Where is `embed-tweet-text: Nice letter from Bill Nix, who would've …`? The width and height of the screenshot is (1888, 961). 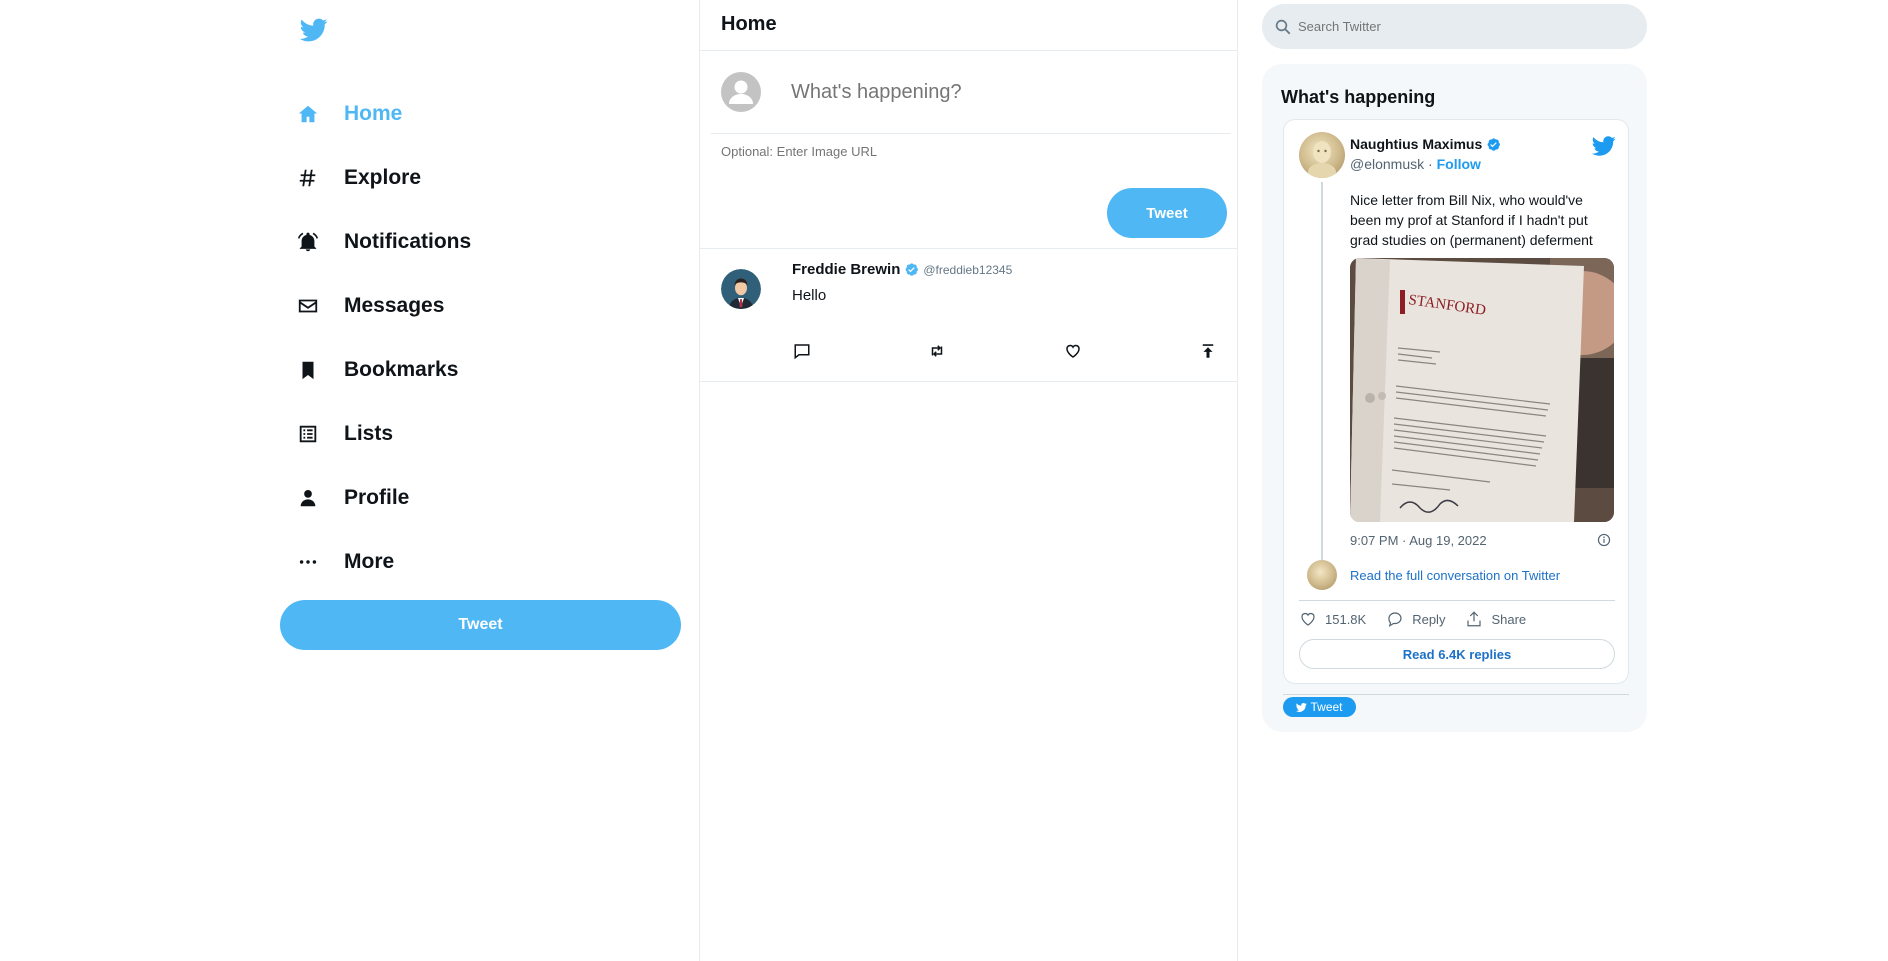 embed-tweet-text: Nice letter from Bill Nix, who would've … is located at coordinates (1471, 220).